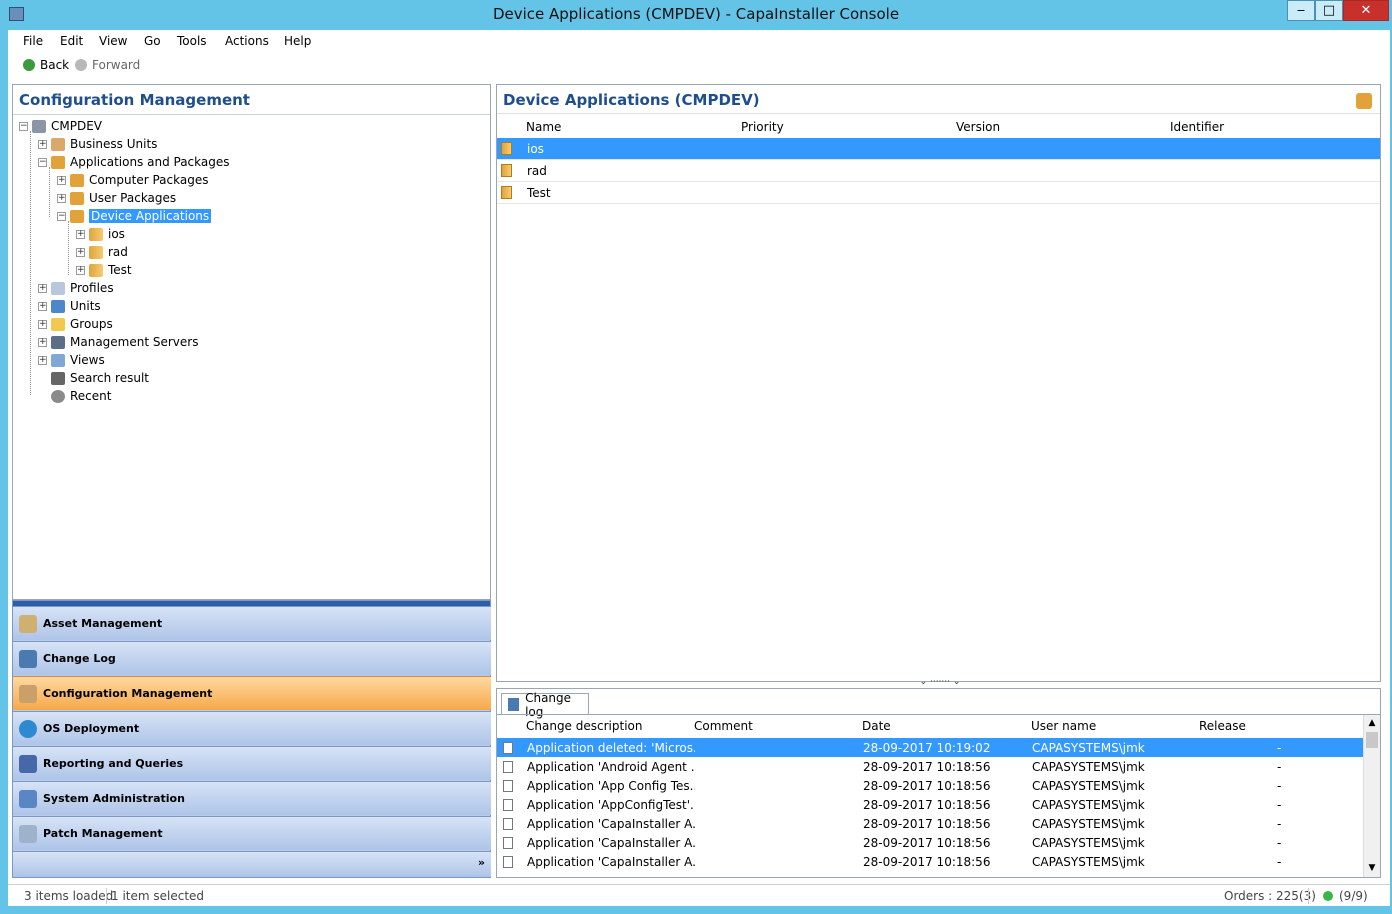 The width and height of the screenshot is (1392, 914). What do you see at coordinates (76, 288) in the screenshot?
I see `tree-node-profiles: + Profiles` at bounding box center [76, 288].